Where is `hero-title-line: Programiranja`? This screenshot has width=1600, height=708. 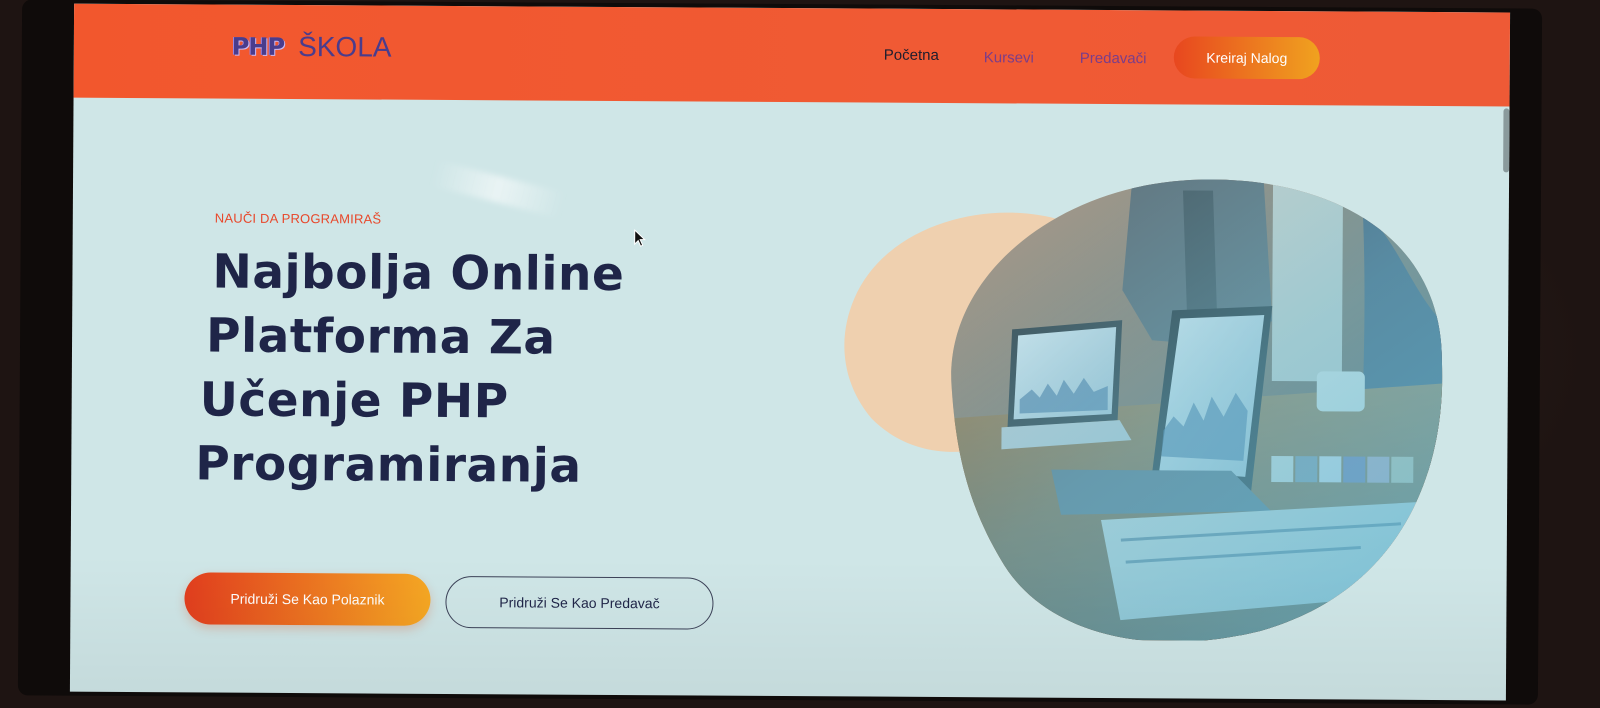
hero-title-line: Programiranja is located at coordinates (388, 465).